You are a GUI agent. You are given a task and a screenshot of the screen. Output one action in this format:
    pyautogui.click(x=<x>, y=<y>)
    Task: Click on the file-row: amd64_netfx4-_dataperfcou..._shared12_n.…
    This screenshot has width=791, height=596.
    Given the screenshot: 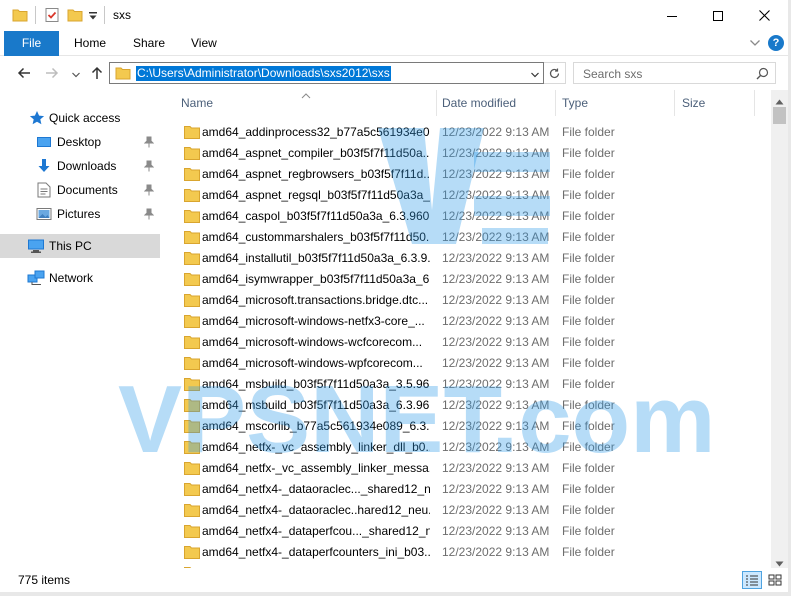 What is the action you would take?
    pyautogui.click(x=473, y=531)
    